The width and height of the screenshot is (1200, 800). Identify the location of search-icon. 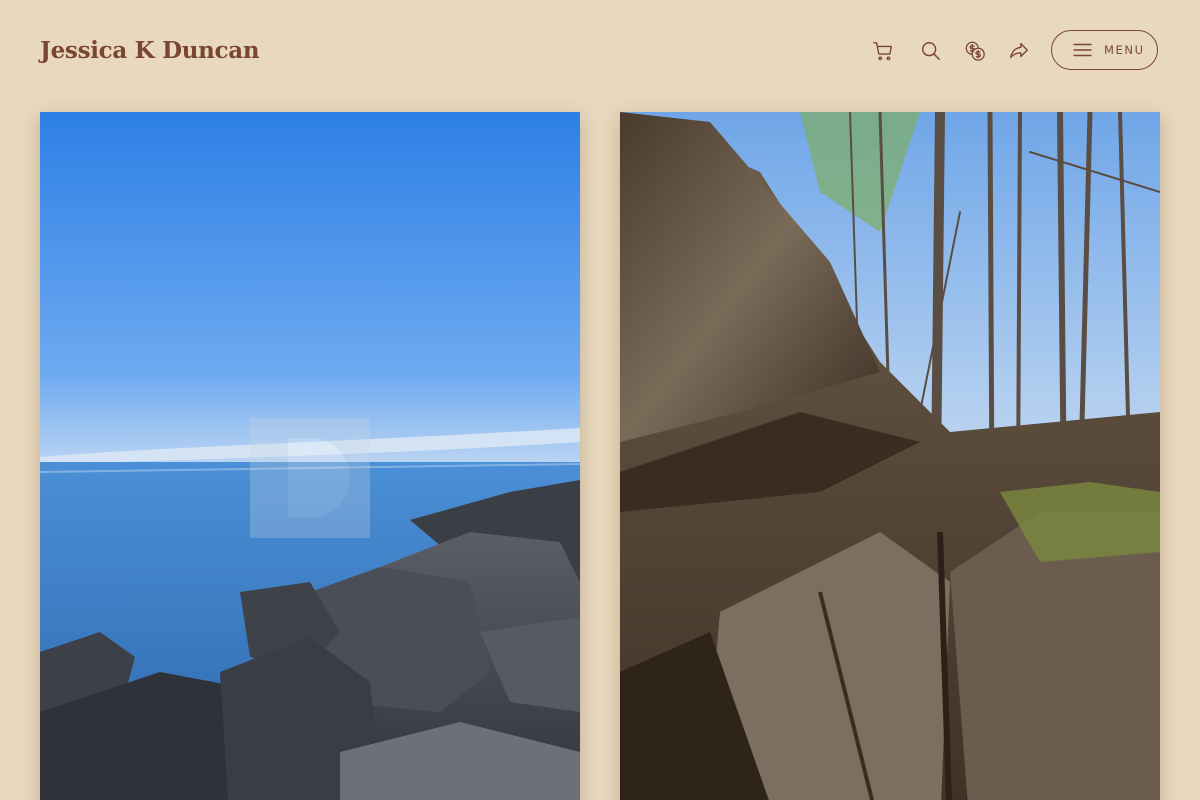
(931, 51).